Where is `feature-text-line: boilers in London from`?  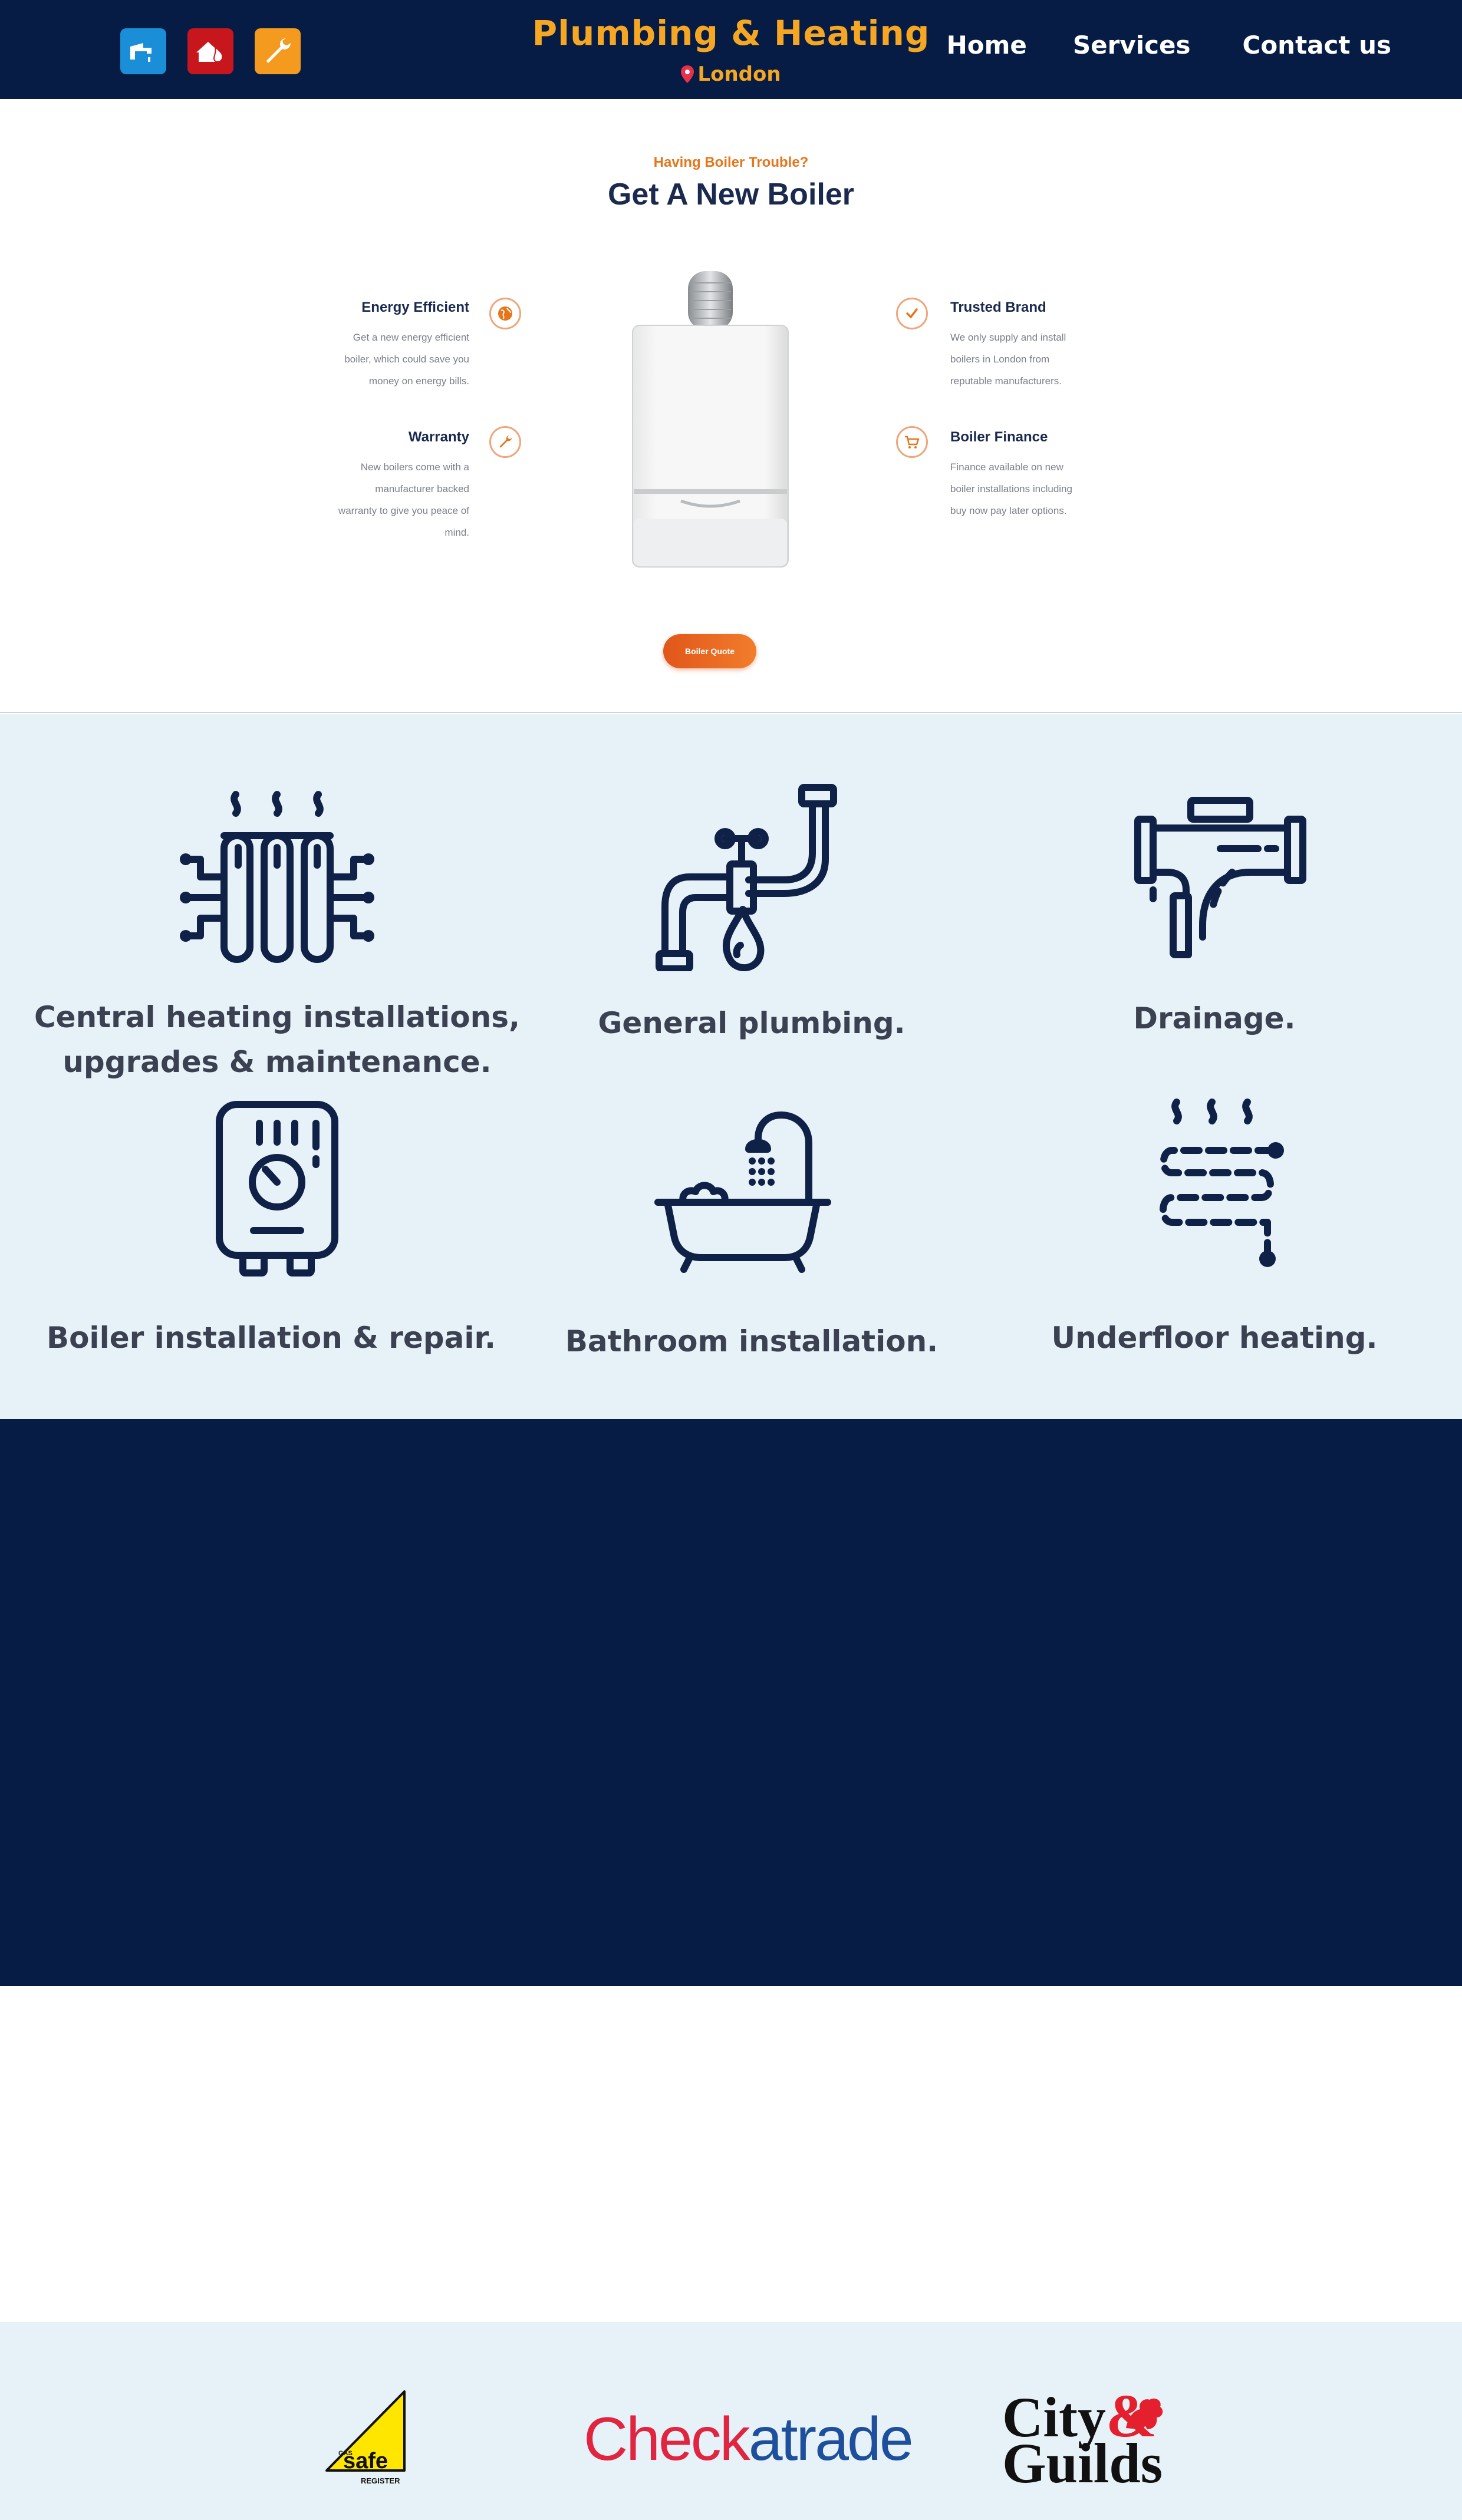
feature-text-line: boilers in London from is located at coordinates (1000, 359).